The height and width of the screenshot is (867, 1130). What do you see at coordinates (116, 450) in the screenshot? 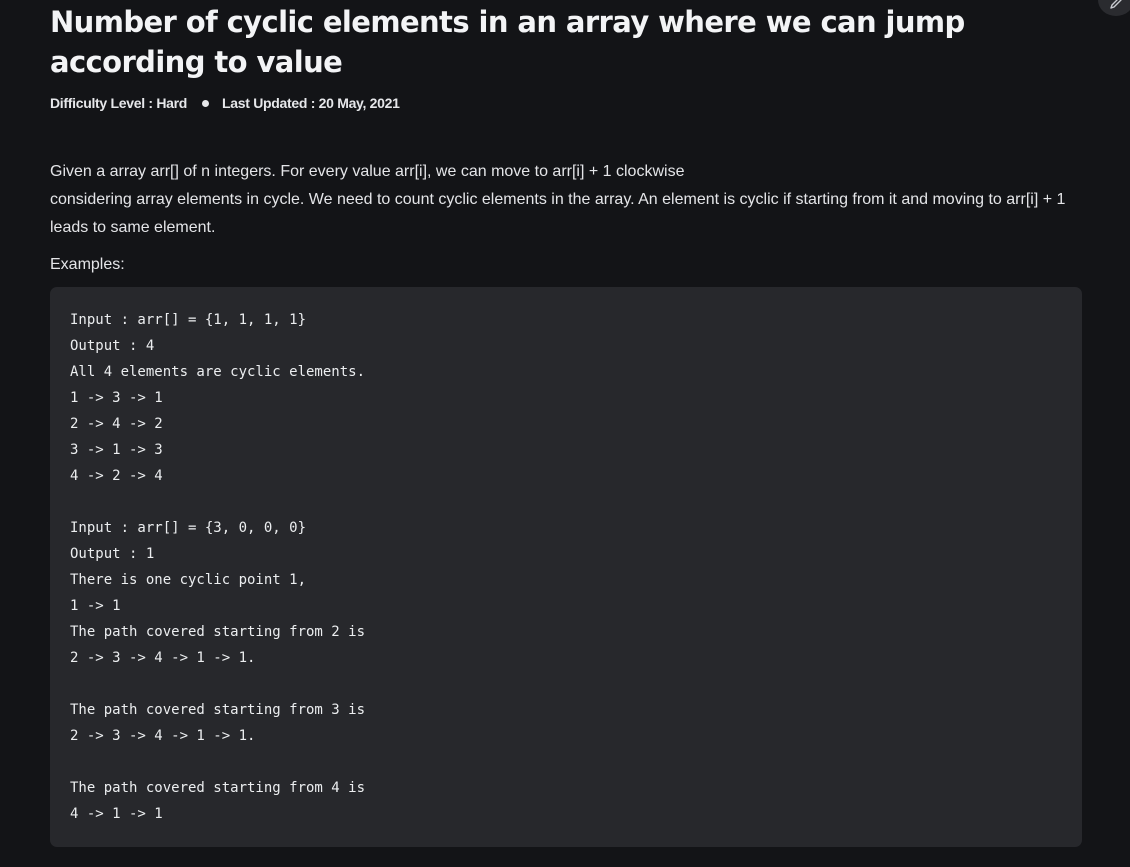
I see `code-line: 3 -> 1 -> 3` at bounding box center [116, 450].